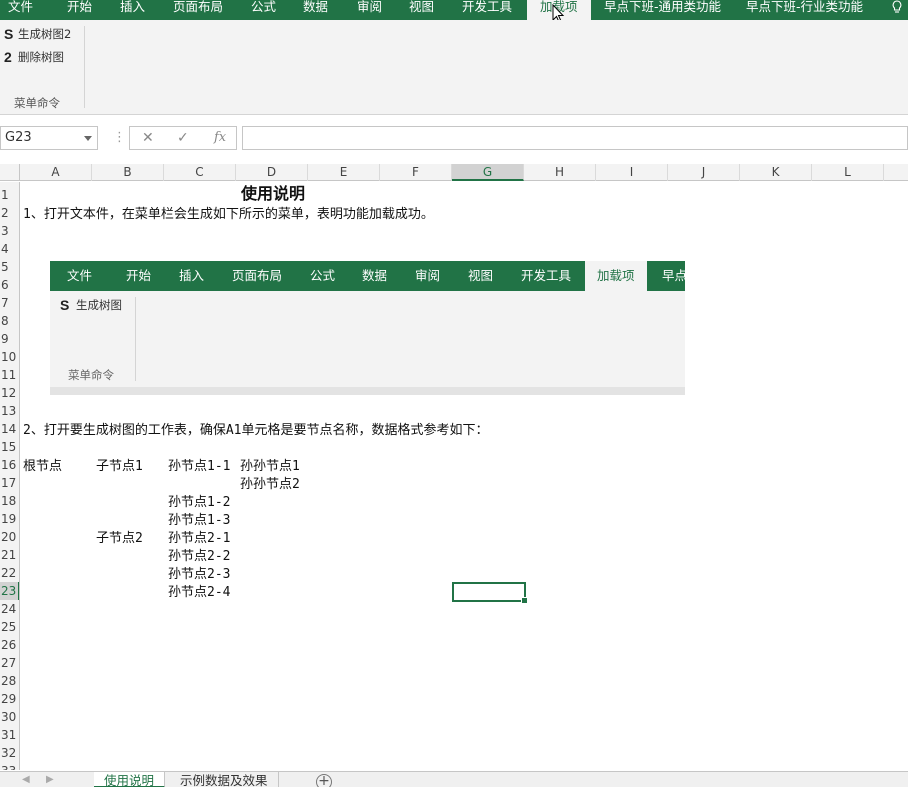 The width and height of the screenshot is (908, 787). What do you see at coordinates (128, 172) in the screenshot?
I see `column-header-b: B` at bounding box center [128, 172].